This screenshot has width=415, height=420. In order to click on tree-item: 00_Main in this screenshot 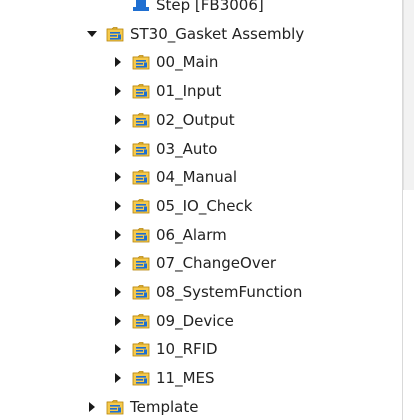, I will do `click(207, 62)`.